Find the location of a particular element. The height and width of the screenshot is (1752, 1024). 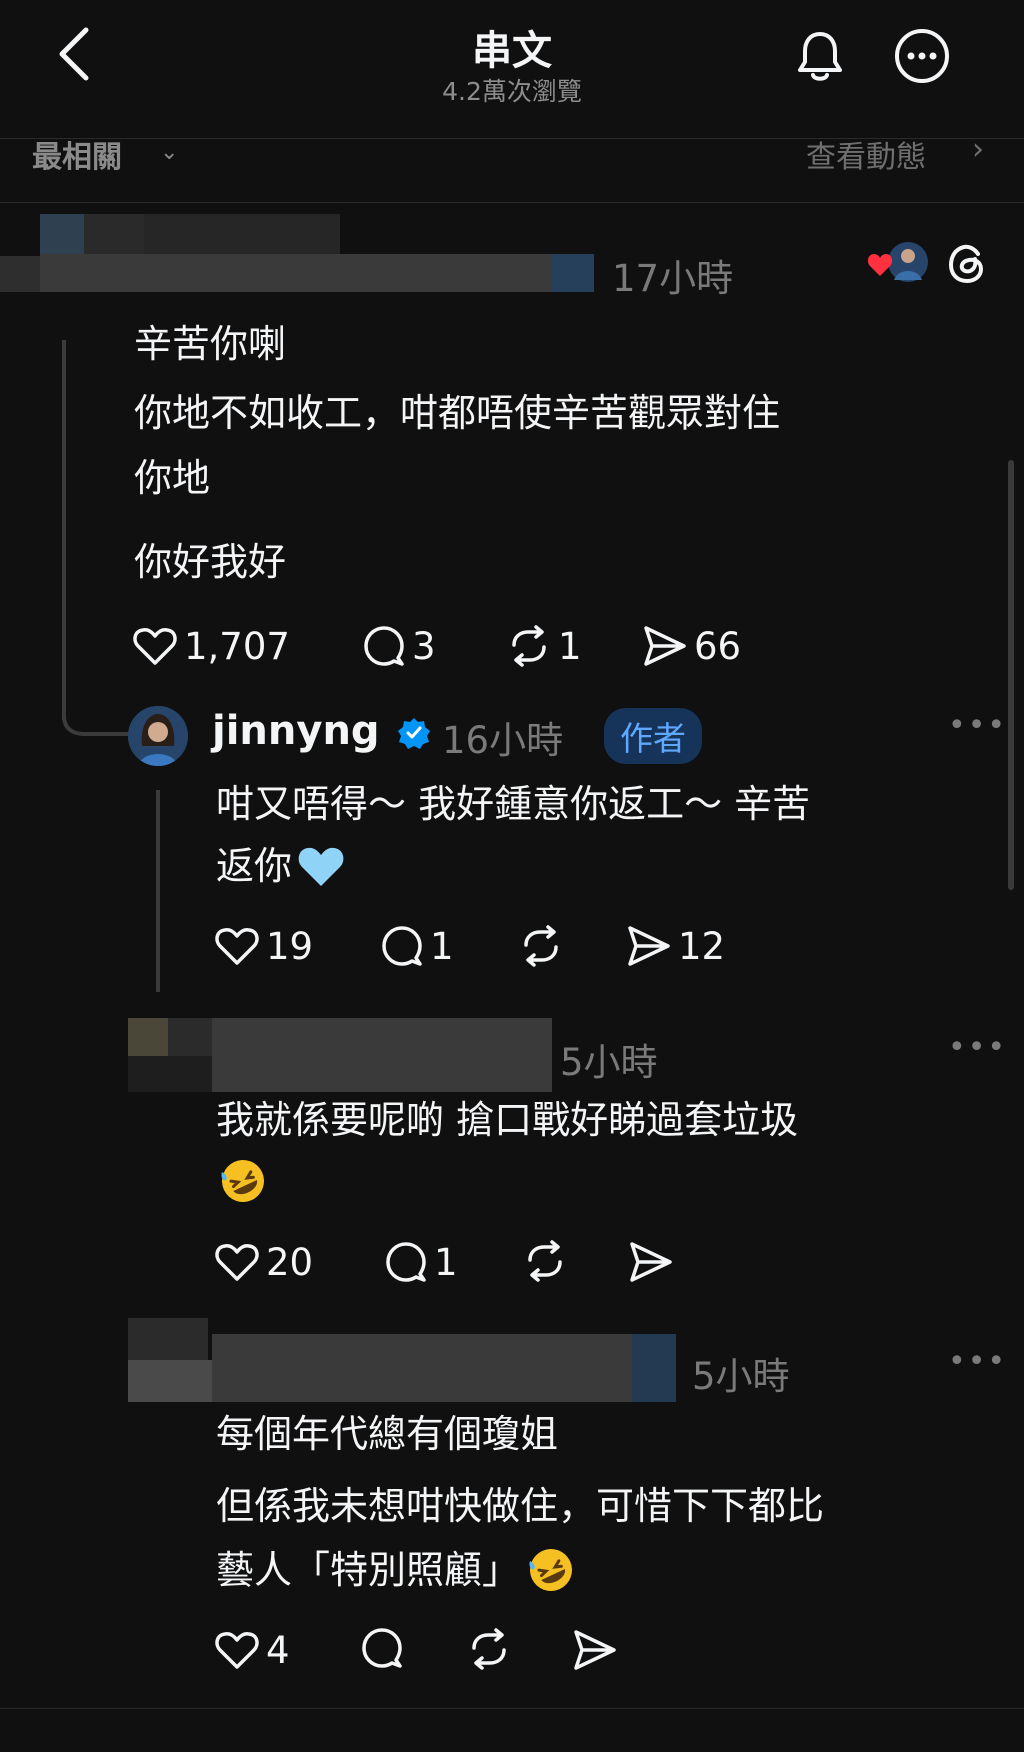

chevron-down-icon: ⌄ is located at coordinates (169, 152).